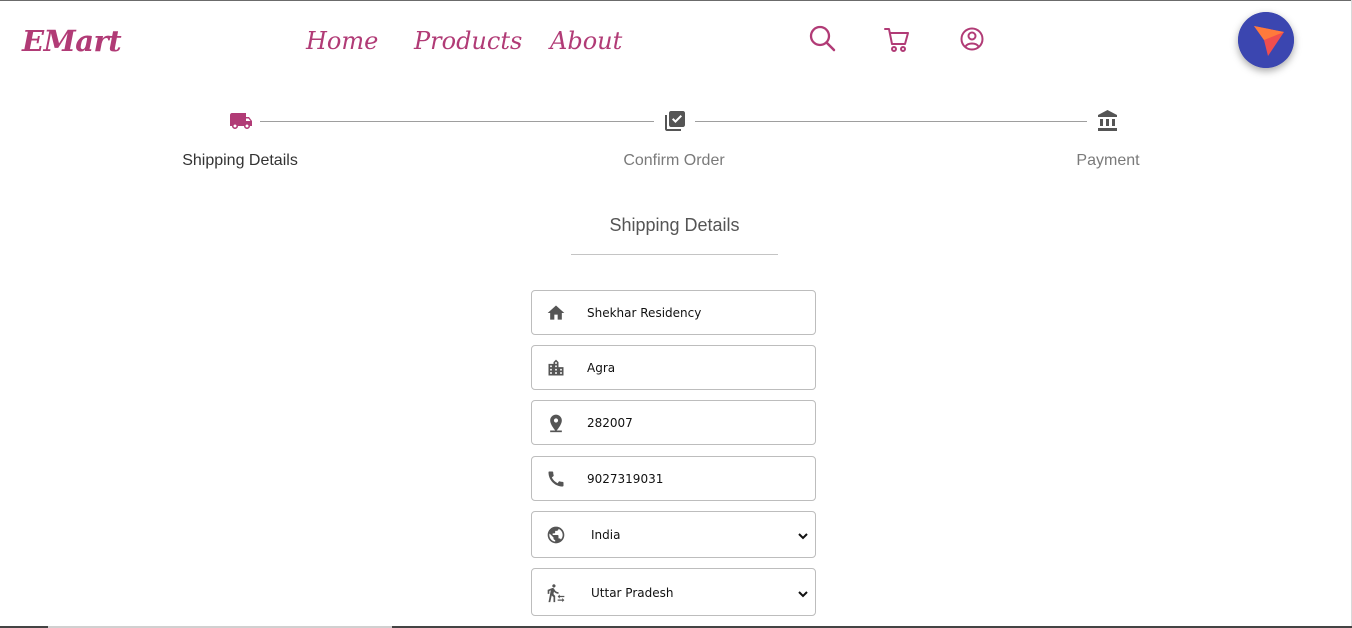 The image size is (1352, 628). I want to click on nav-products-link: Products, so click(468, 41).